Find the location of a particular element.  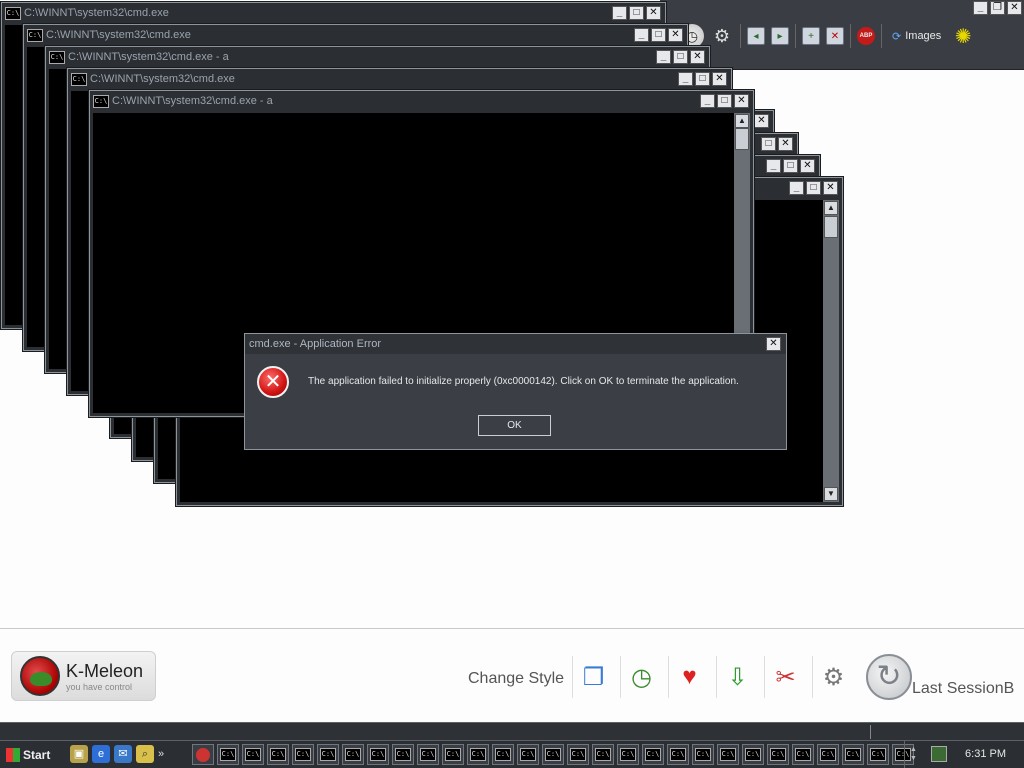

clock: 6:31 PM is located at coordinates (985, 754).